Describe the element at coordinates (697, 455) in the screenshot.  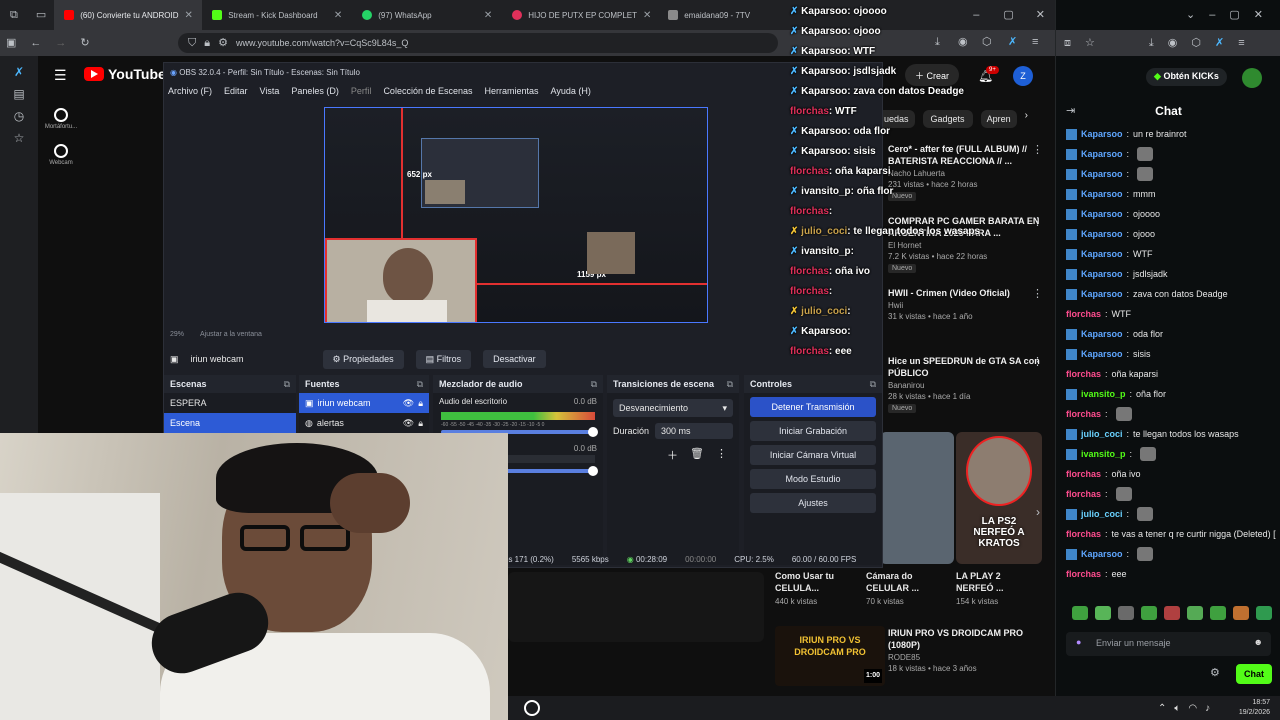
I see `trash-icon: 🗑︎` at that location.